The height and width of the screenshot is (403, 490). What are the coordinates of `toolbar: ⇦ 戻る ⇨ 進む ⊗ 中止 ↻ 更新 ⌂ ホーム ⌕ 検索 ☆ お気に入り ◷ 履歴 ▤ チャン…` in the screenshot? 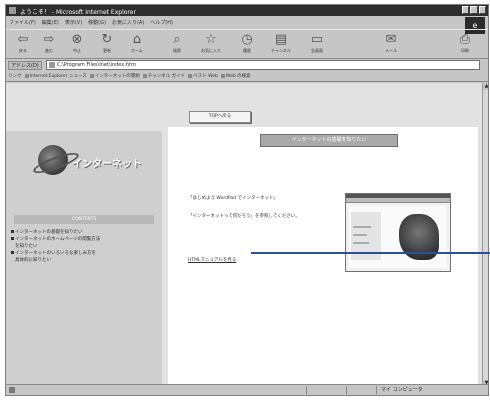 It's located at (247, 44).